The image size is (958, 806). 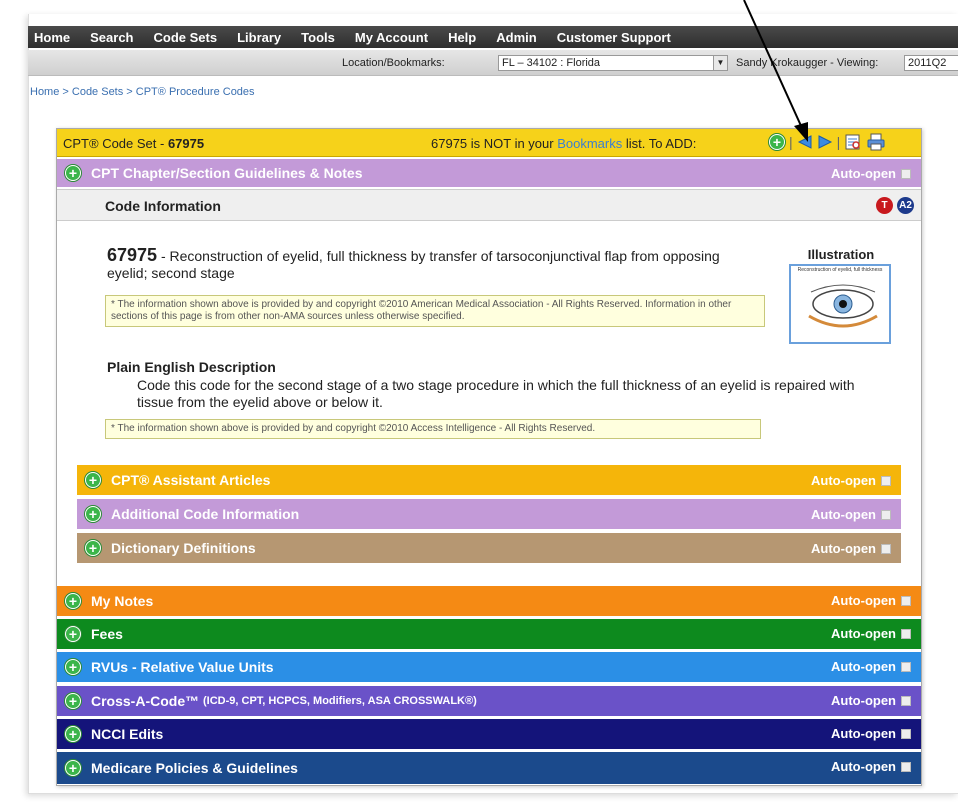 I want to click on nav-help: Help, so click(x=462, y=37).